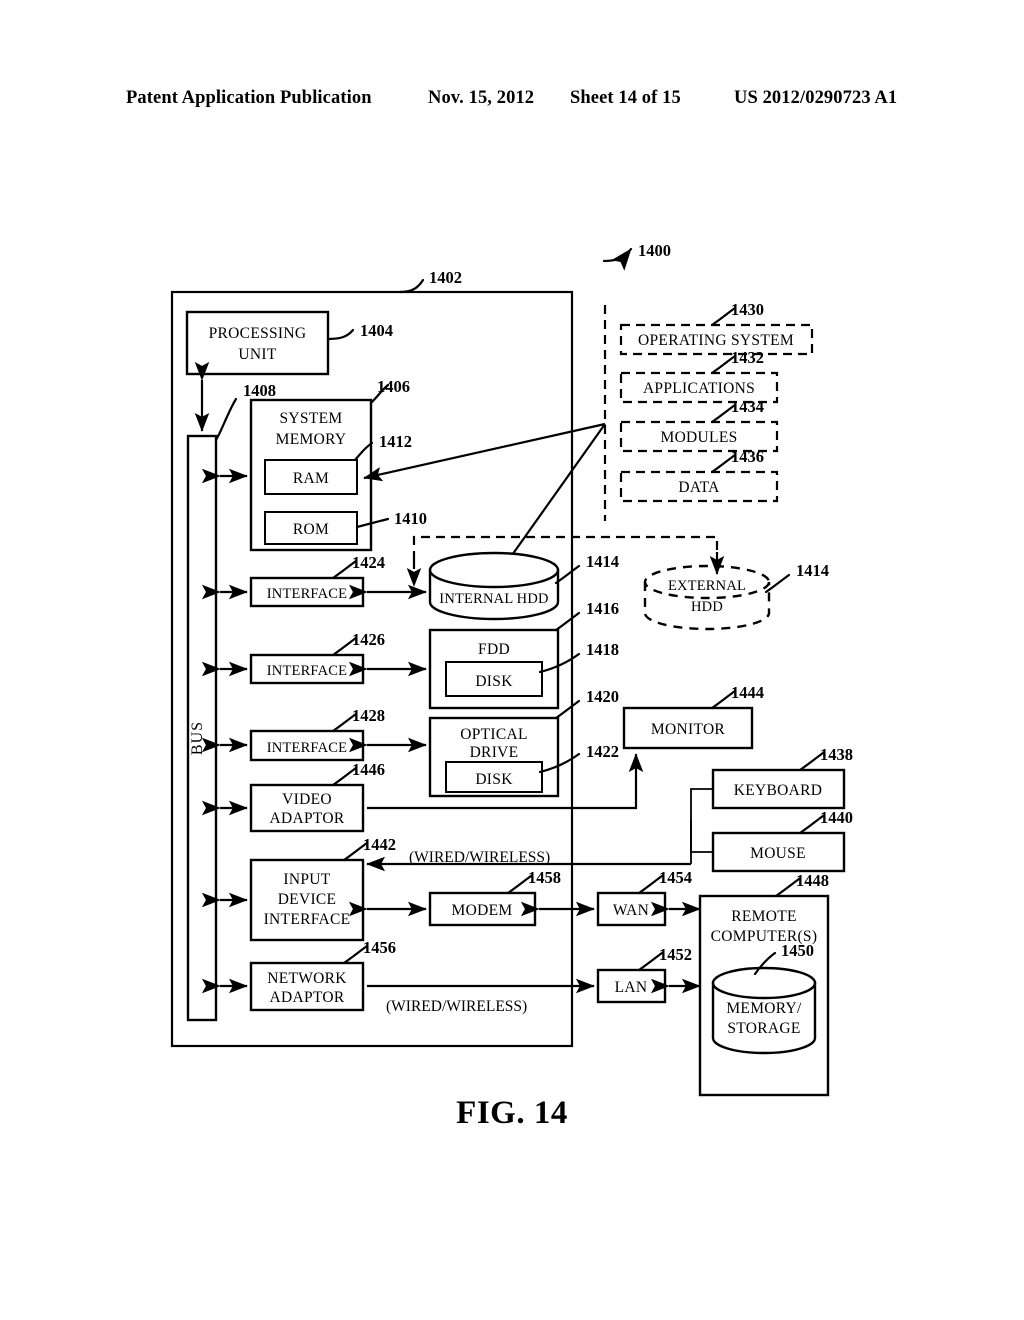  What do you see at coordinates (445, 277) in the screenshot?
I see `ref-1402: 1402` at bounding box center [445, 277].